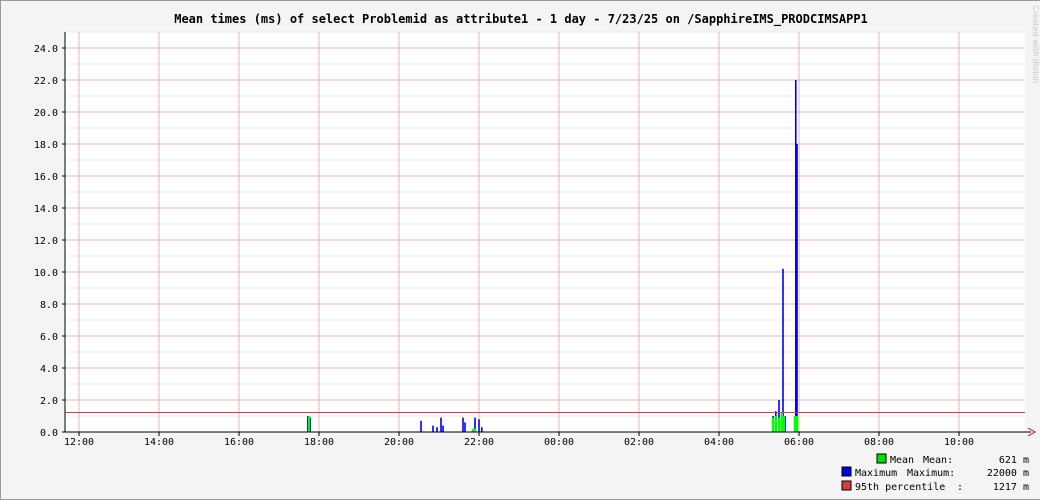 This screenshot has height=500, width=1040. What do you see at coordinates (46, 81) in the screenshot?
I see `y-tick-label: 22.0` at bounding box center [46, 81].